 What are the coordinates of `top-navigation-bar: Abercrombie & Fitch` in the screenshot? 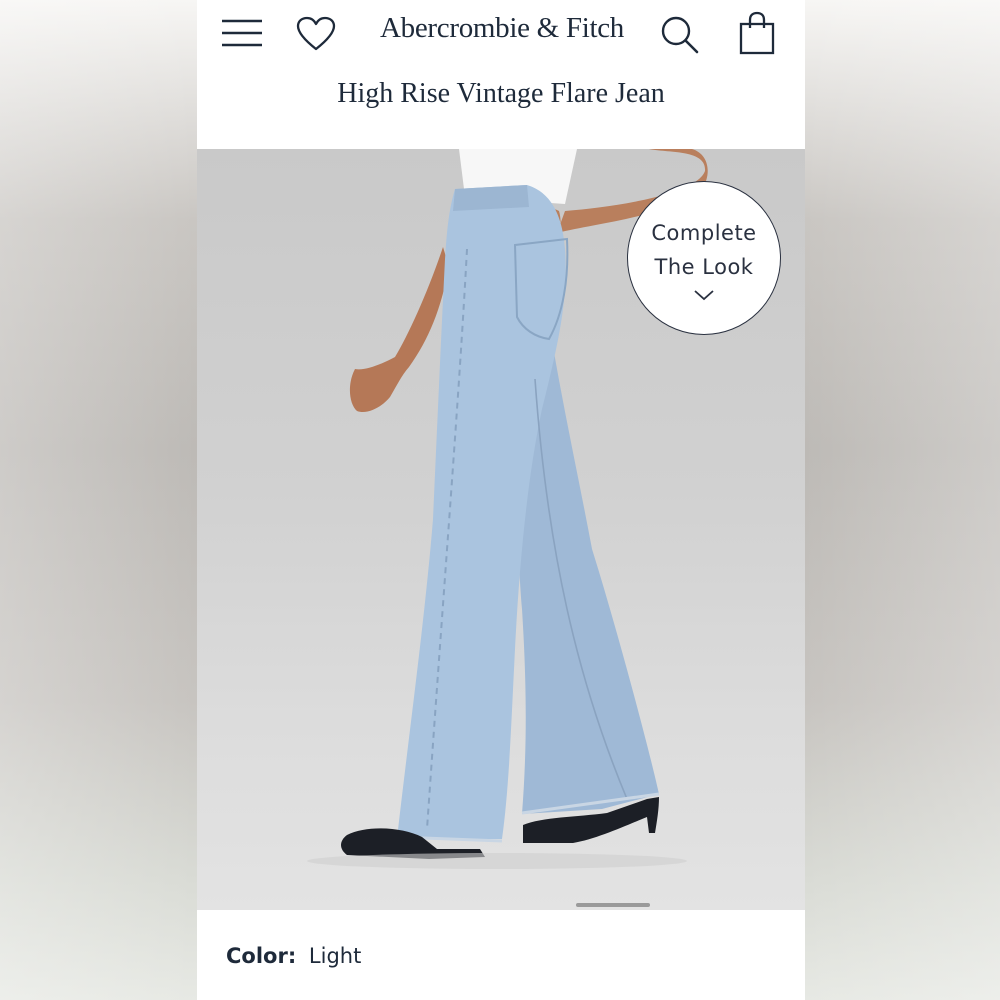 It's located at (501, 34).